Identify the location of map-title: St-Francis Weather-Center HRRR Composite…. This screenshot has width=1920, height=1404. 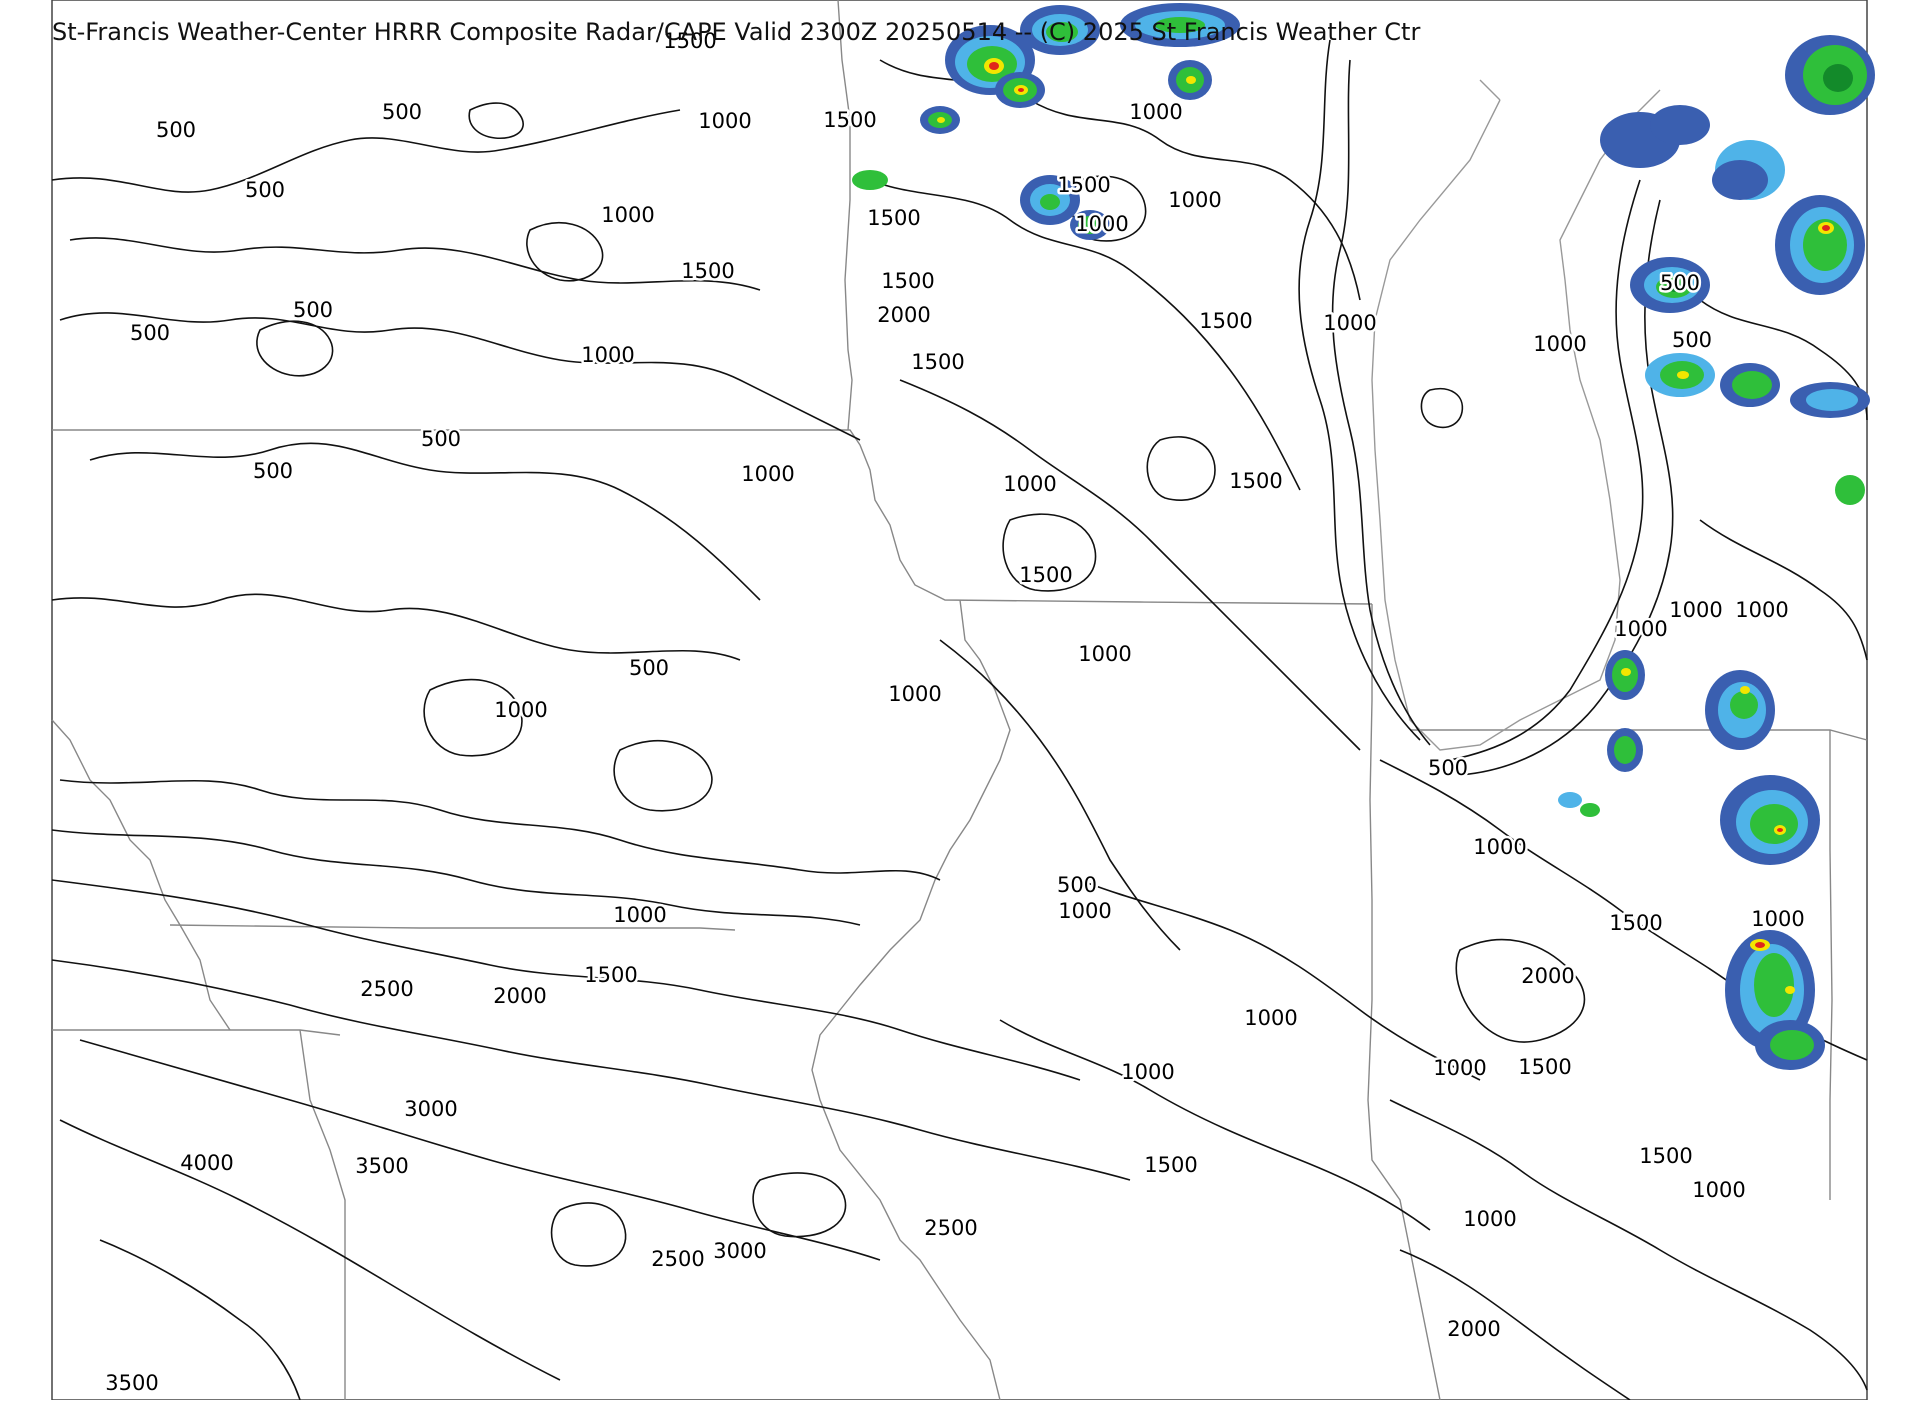
(736, 32).